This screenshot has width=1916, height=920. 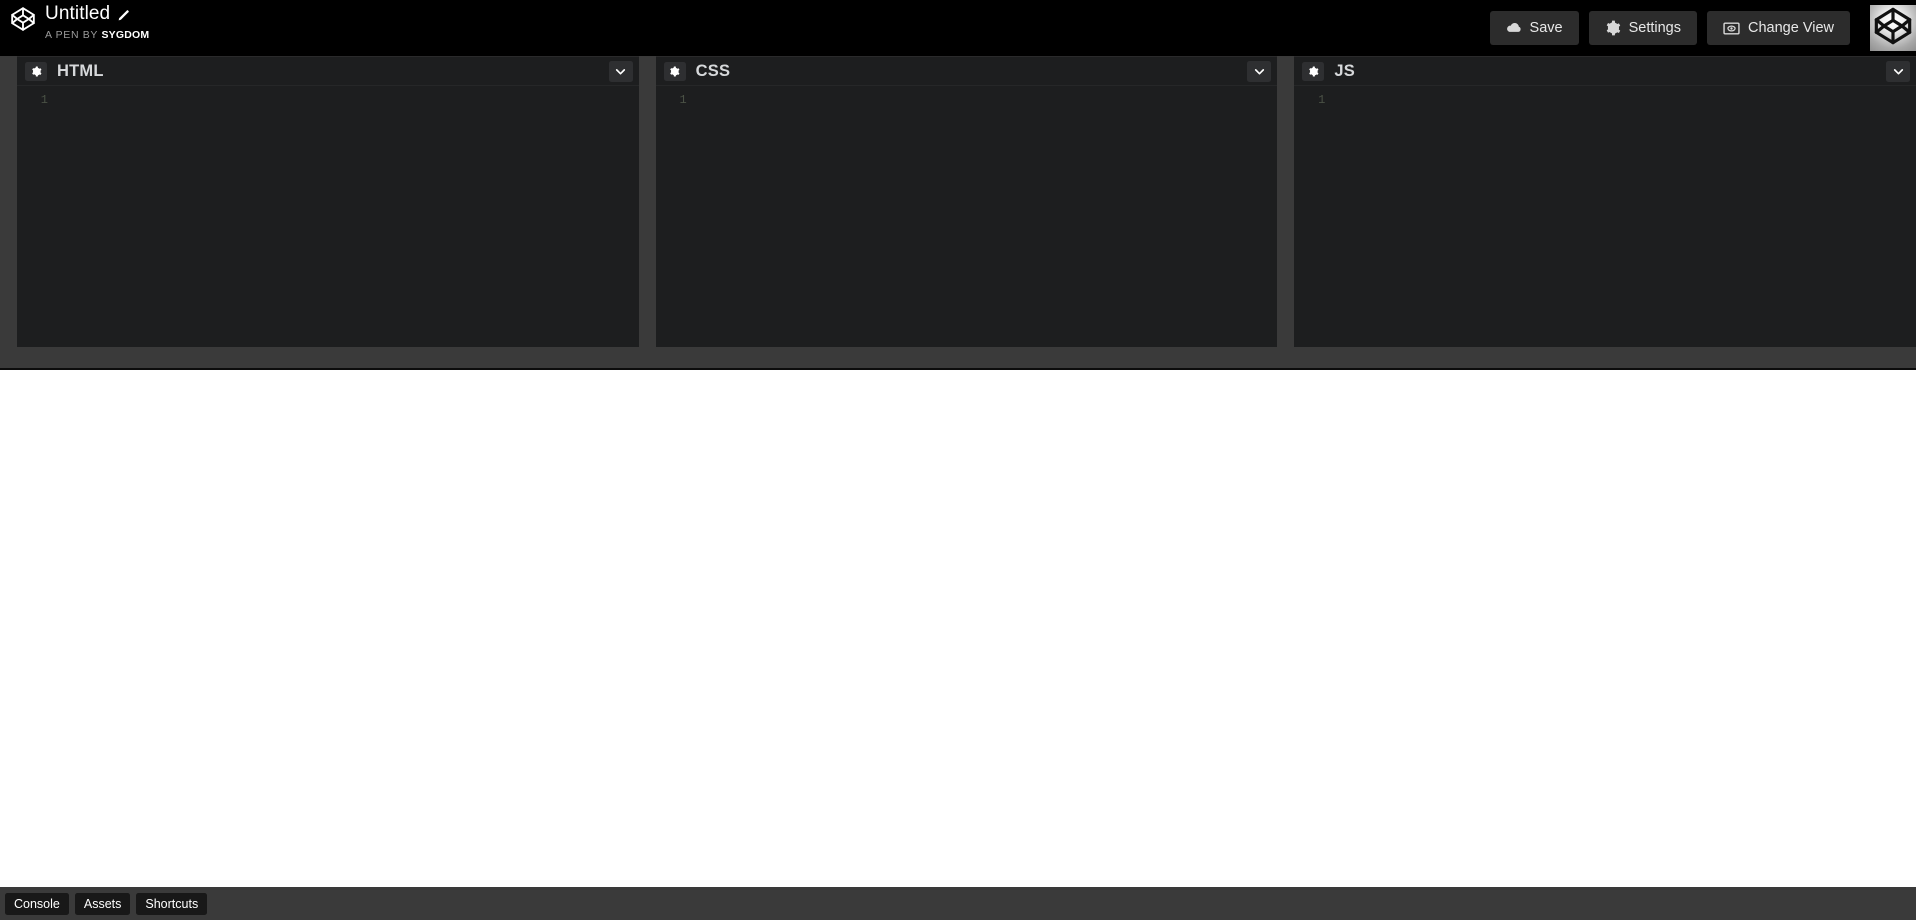 What do you see at coordinates (958, 358) in the screenshot?
I see `preview-resize-handle` at bounding box center [958, 358].